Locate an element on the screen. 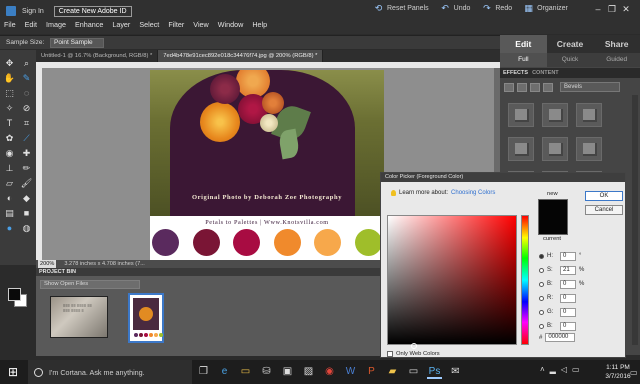 Image resolution: width=640 pixels, height=384 pixels. redo-button: ↷ Redo is located at coordinates (497, 8).